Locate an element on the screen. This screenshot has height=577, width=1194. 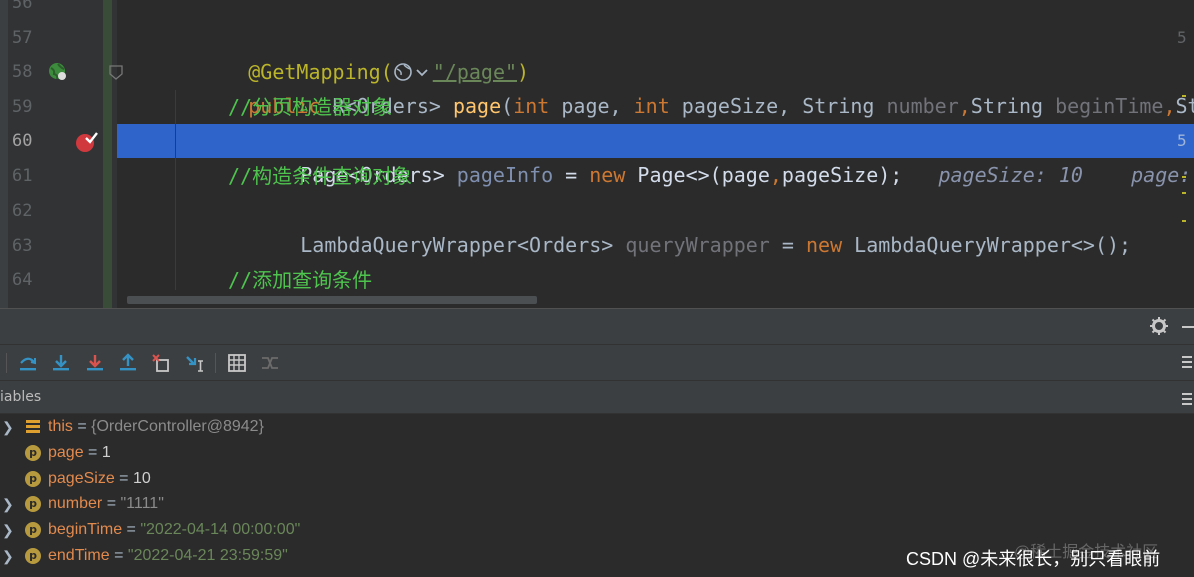
variable-name: this is located at coordinates (60, 426).